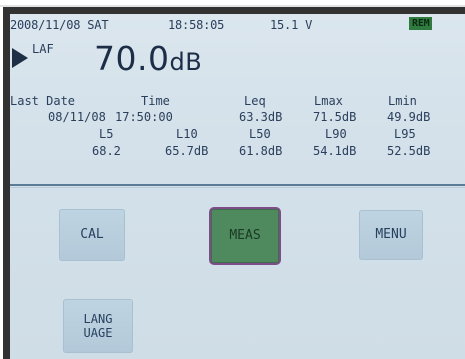 The height and width of the screenshot is (359, 465). I want to click on language-line-2: UAGE, so click(98, 333).